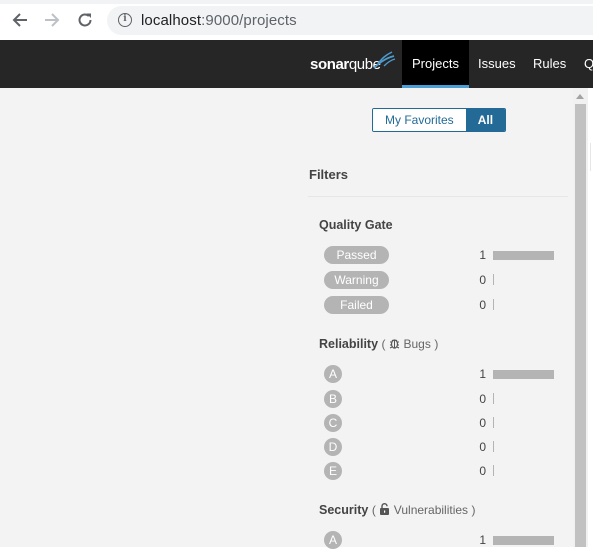 The image size is (593, 549). What do you see at coordinates (438, 196) in the screenshot?
I see `filters-divider` at bounding box center [438, 196].